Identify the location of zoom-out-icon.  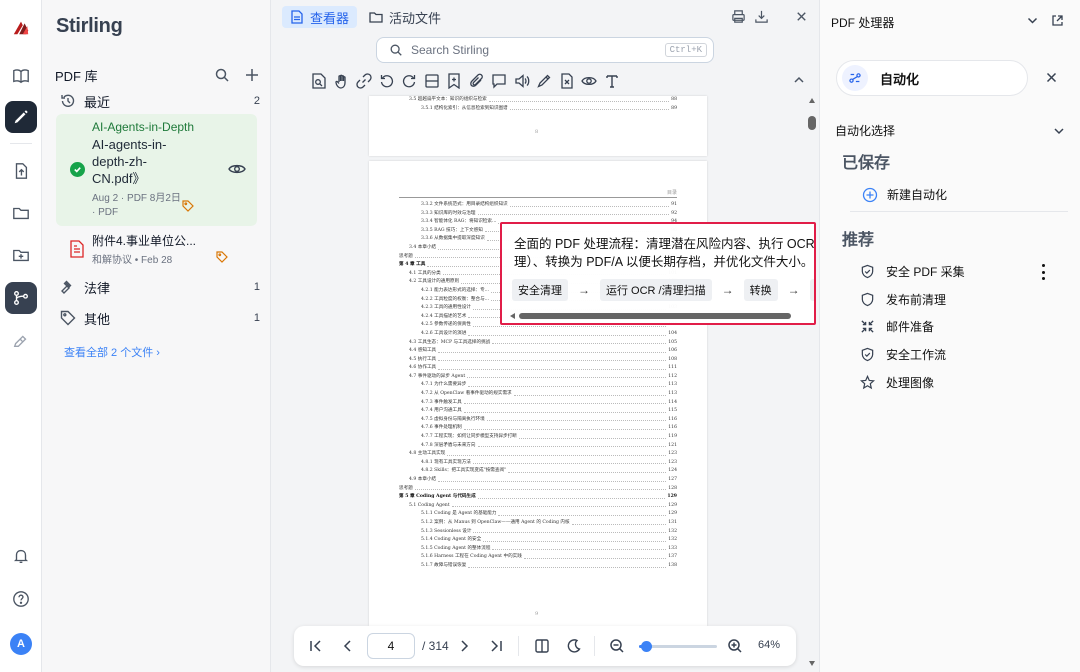
(617, 646).